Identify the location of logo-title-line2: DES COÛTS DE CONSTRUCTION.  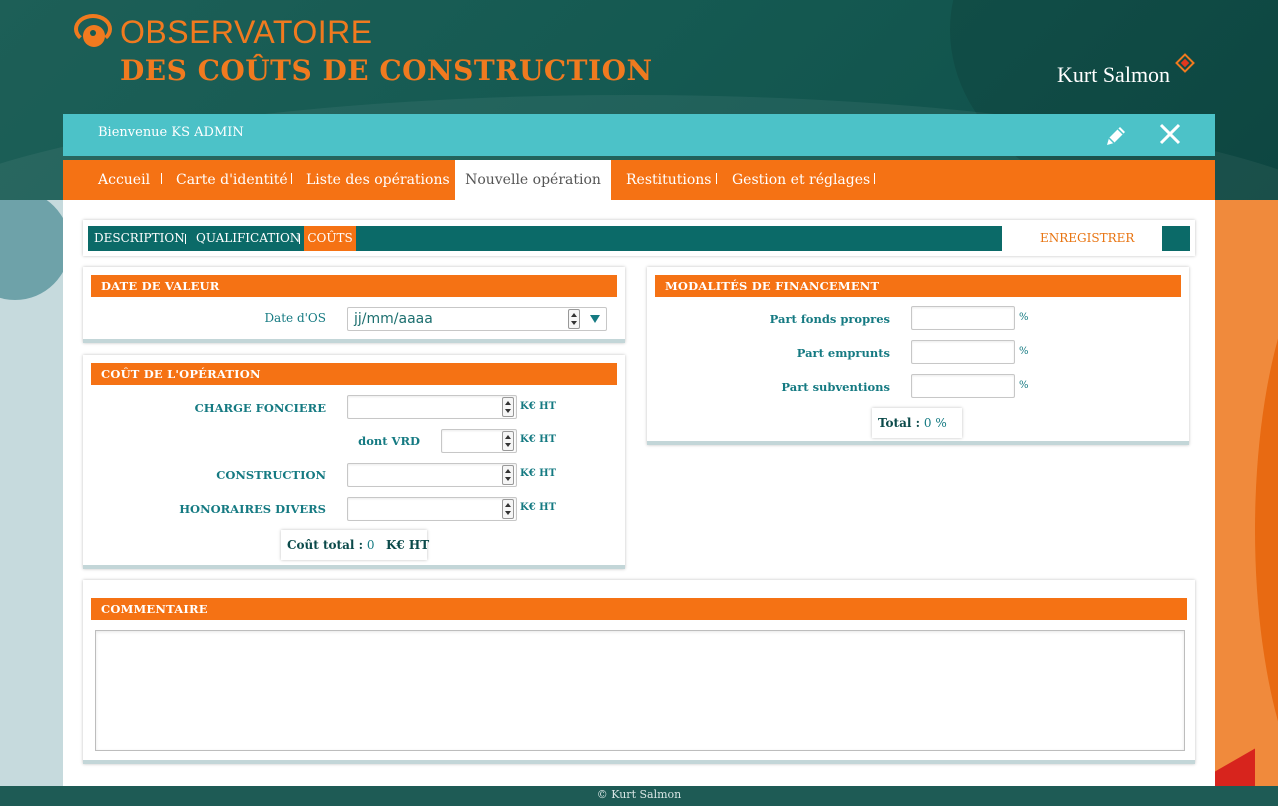
(386, 70).